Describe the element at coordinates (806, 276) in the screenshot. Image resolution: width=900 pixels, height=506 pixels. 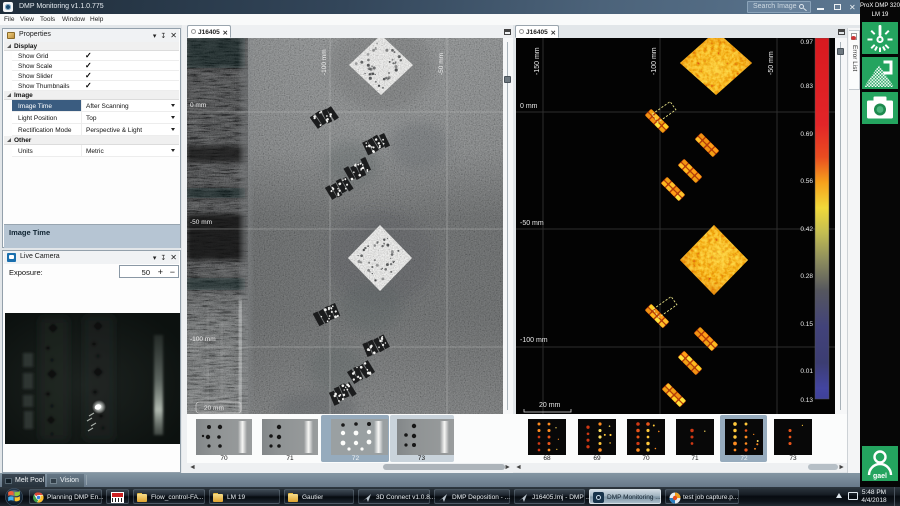
I see `svg-text: 0.28` at that location.